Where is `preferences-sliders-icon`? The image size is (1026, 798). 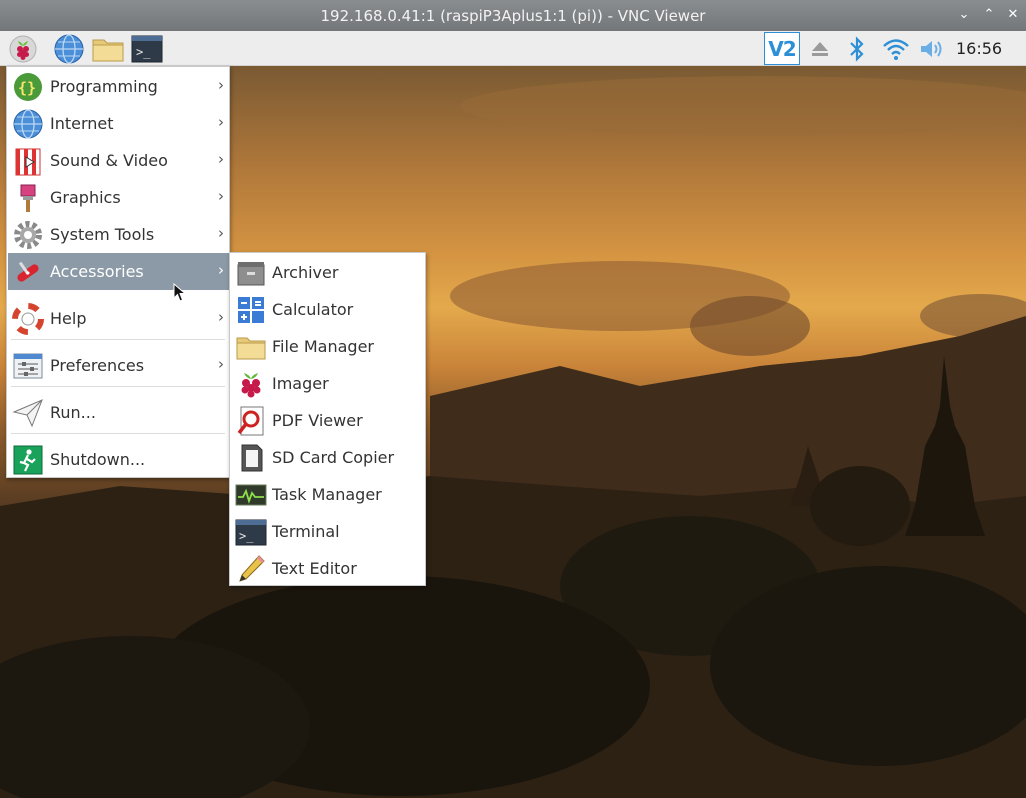
preferences-sliders-icon is located at coordinates (28, 366).